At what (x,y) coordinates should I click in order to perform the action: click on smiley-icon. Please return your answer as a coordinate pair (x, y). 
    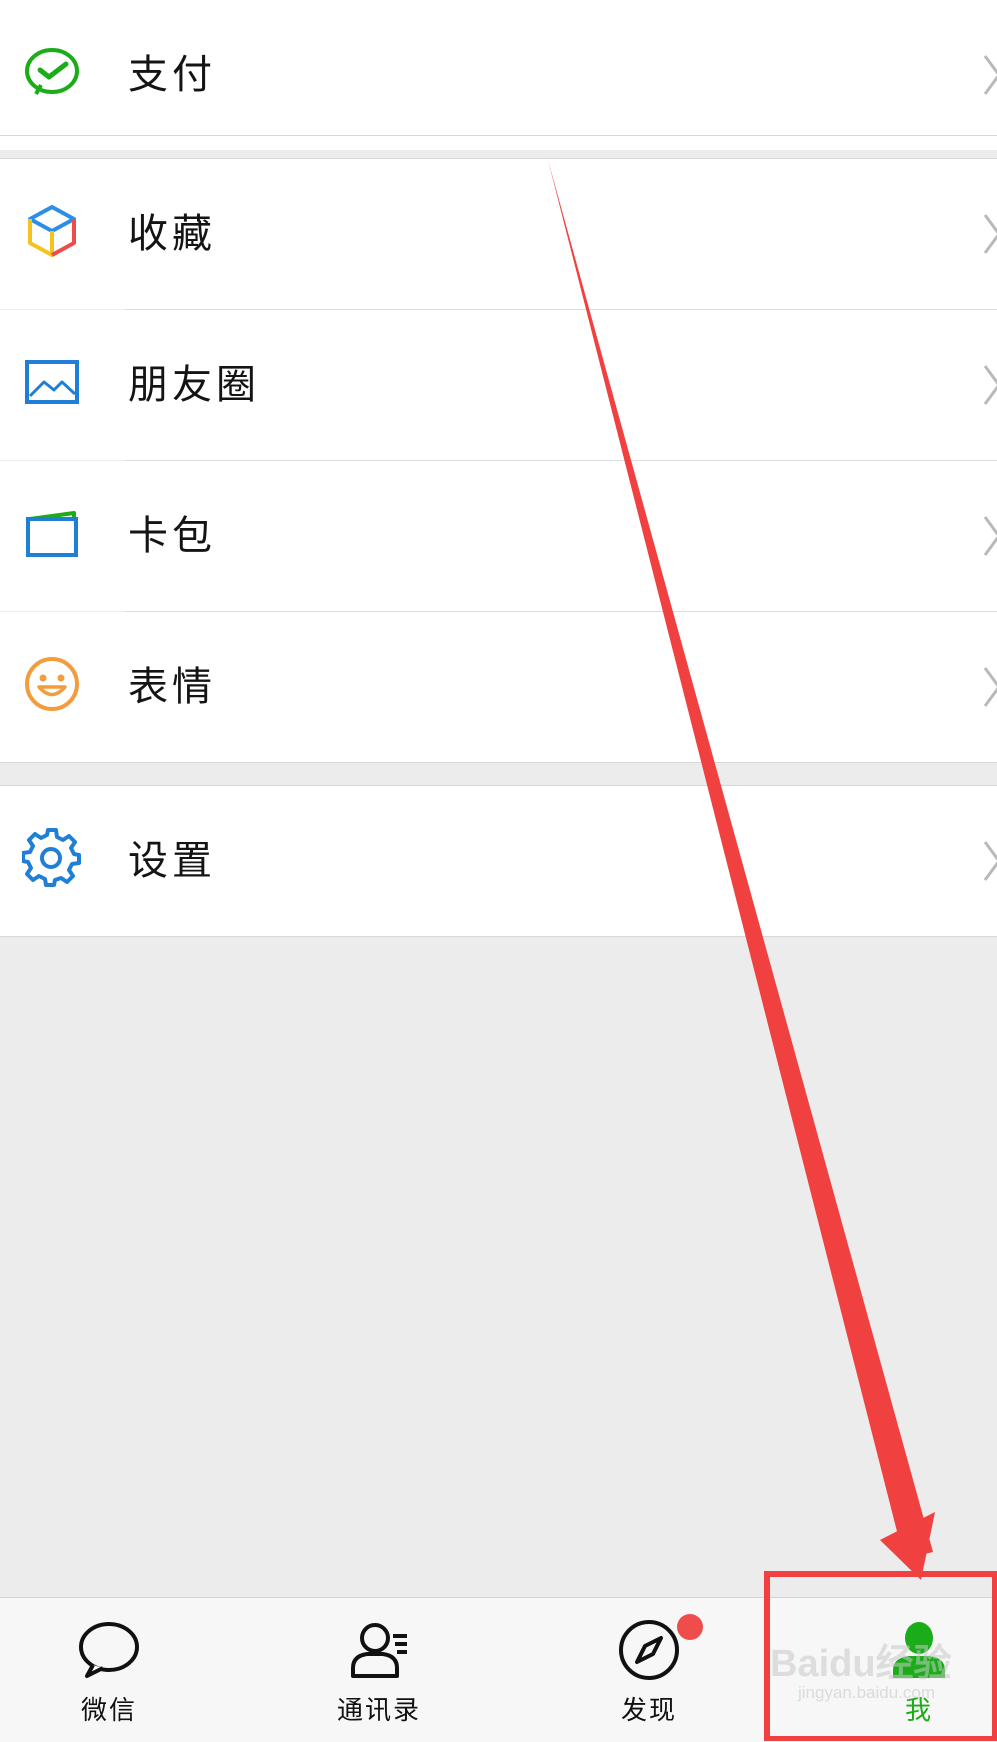
    Looking at the image, I should click on (52, 684).